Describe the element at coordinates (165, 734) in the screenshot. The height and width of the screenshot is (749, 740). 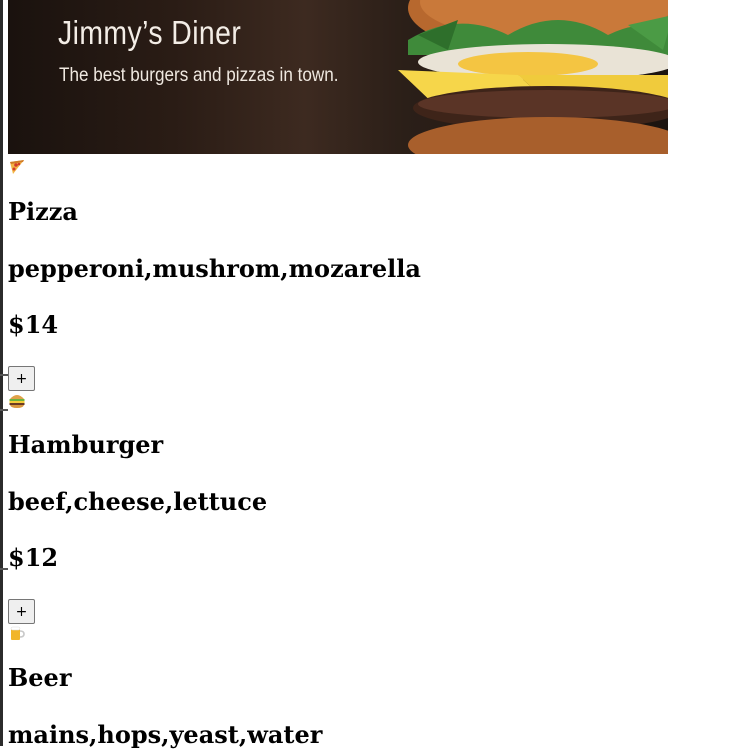
I see `item-ingredients: mains,hops,yeast,water` at that location.